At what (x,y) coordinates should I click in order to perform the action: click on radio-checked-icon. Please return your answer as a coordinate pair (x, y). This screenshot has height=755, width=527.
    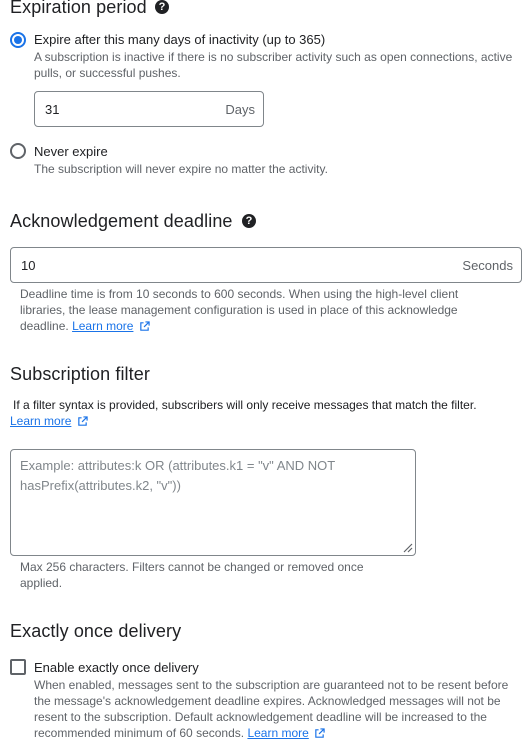
    Looking at the image, I should click on (18, 40).